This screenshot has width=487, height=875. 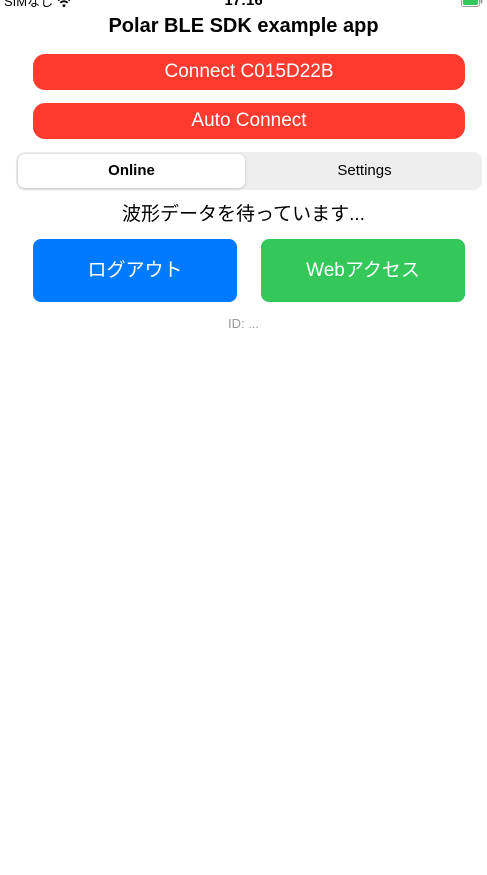 What do you see at coordinates (363, 270) in the screenshot?
I see `web-access-button: Webアクセス` at bounding box center [363, 270].